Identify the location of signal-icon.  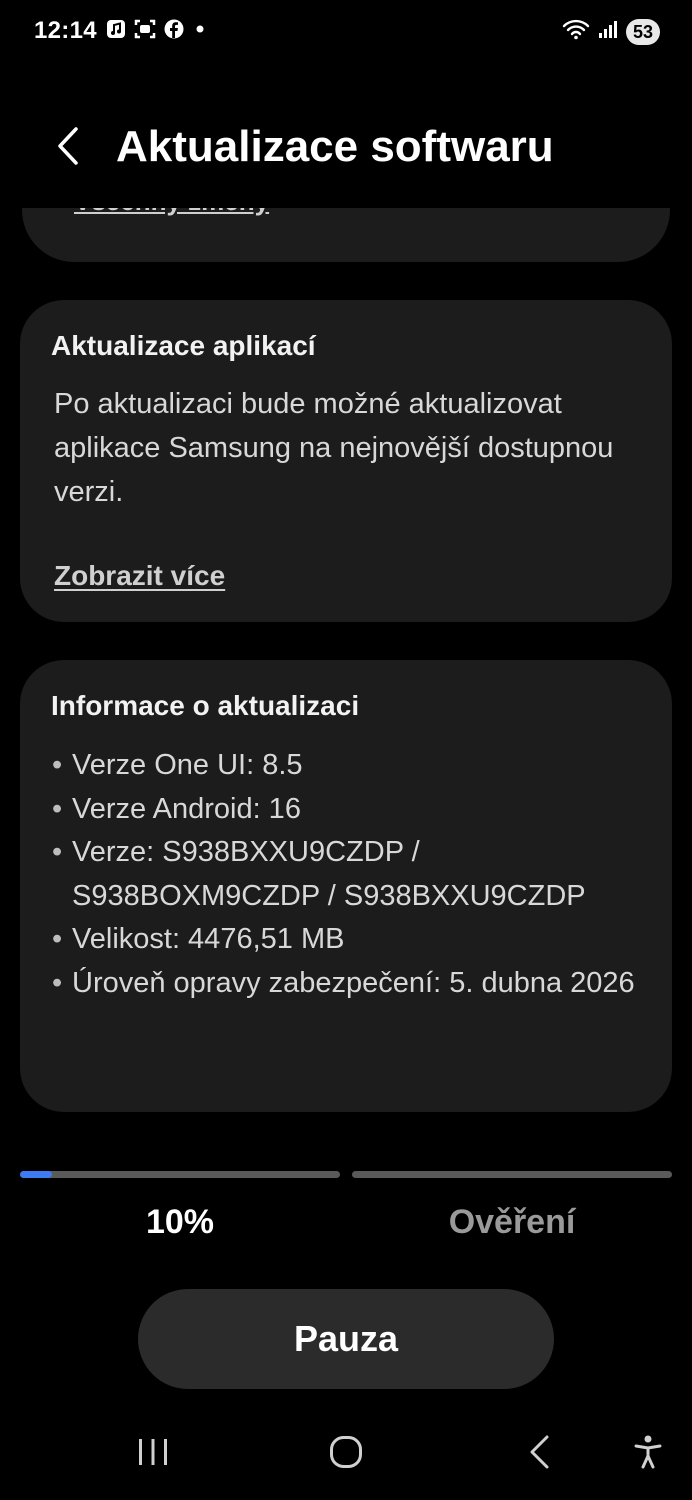
(608, 31).